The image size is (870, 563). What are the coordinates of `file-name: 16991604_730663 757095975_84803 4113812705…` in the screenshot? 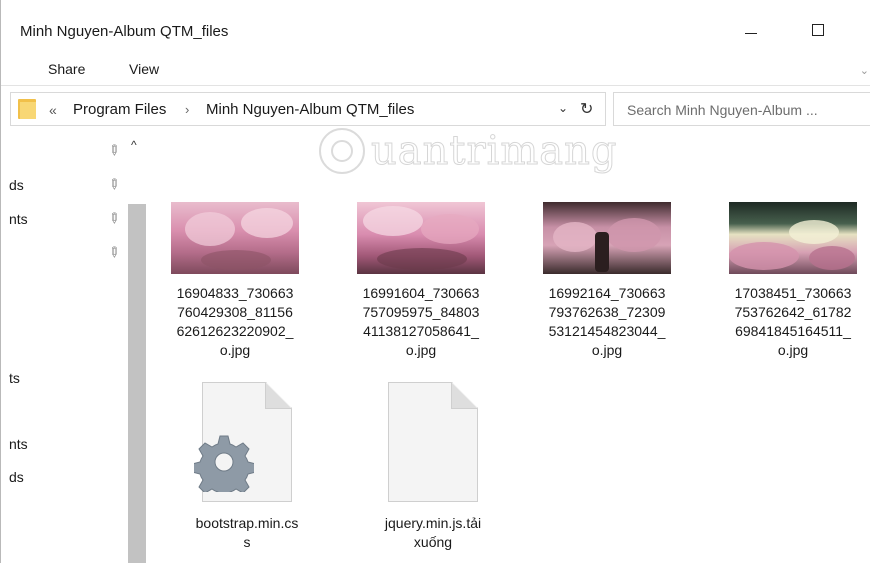 It's located at (421, 321).